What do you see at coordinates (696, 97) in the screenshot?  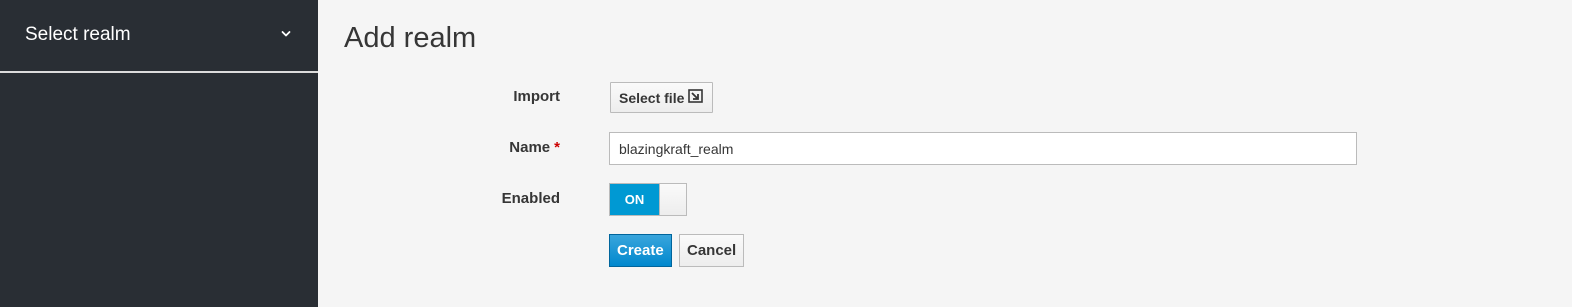 I see `import-file-icon` at bounding box center [696, 97].